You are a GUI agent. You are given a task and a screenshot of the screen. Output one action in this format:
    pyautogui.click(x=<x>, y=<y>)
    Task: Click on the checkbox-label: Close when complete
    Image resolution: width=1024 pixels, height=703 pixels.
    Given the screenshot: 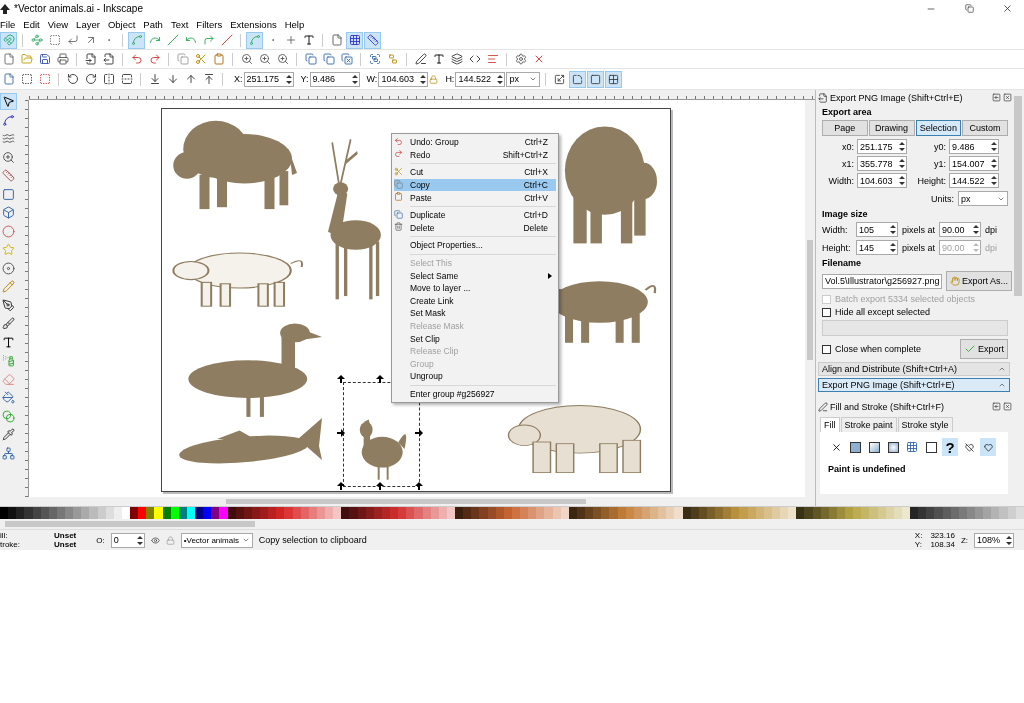 What is the action you would take?
    pyautogui.click(x=878, y=349)
    